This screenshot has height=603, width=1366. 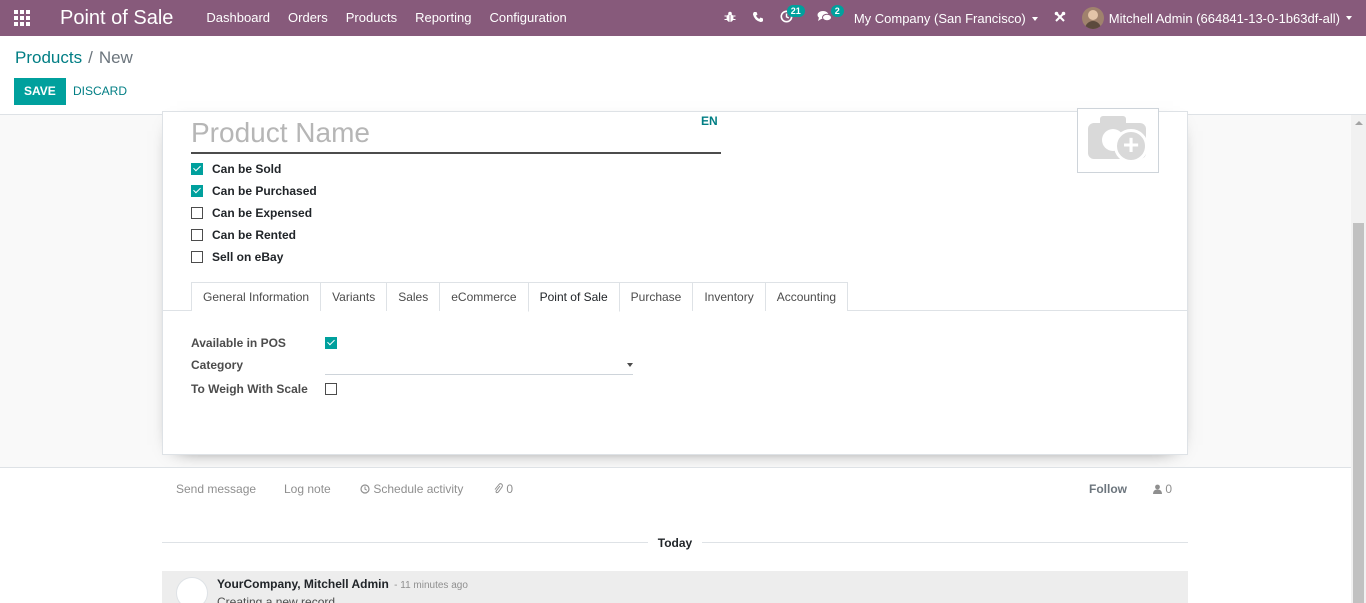 I want to click on attachments-button: 0, so click(x=503, y=489).